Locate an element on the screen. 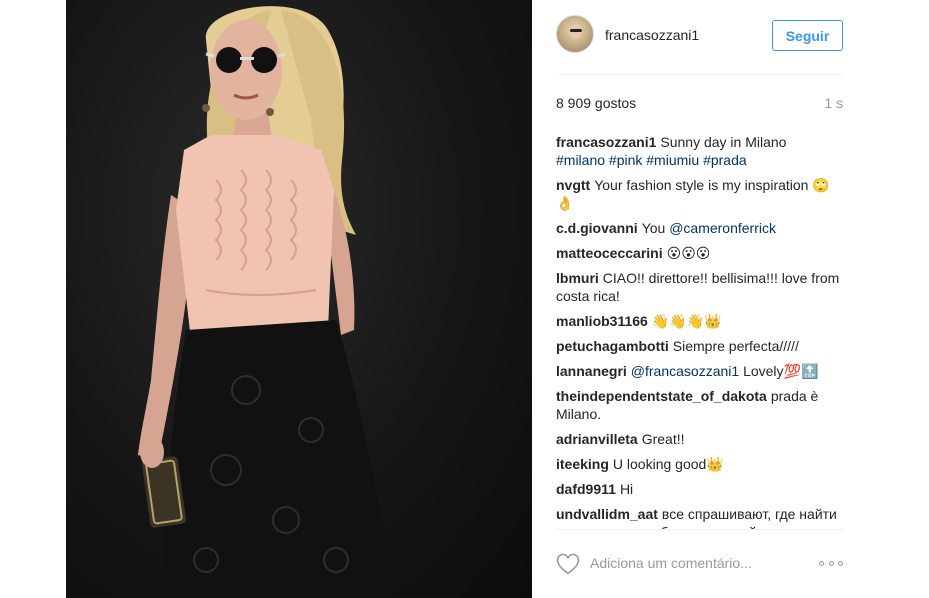  caption-author: francasozzani1 is located at coordinates (606, 142).